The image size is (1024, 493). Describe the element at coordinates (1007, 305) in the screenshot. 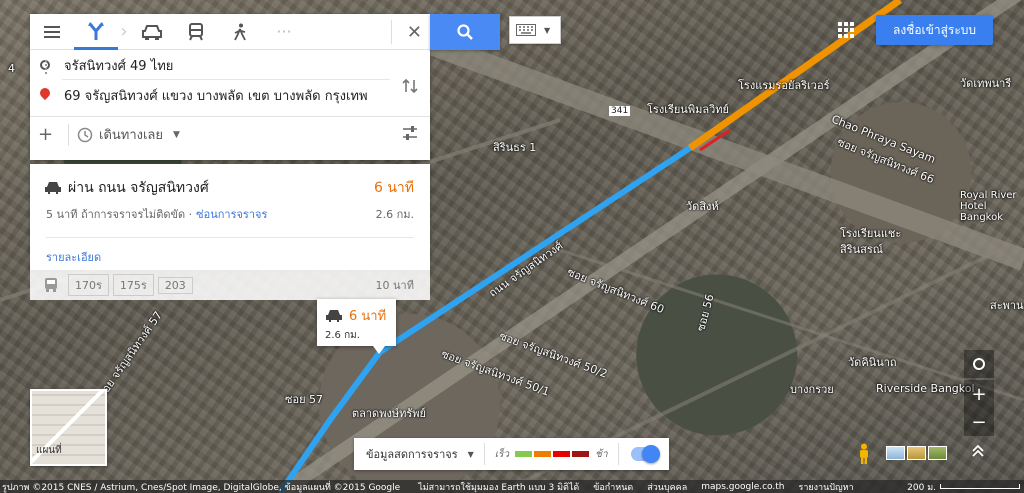

I see `map-label-bridge: สะพาน` at that location.